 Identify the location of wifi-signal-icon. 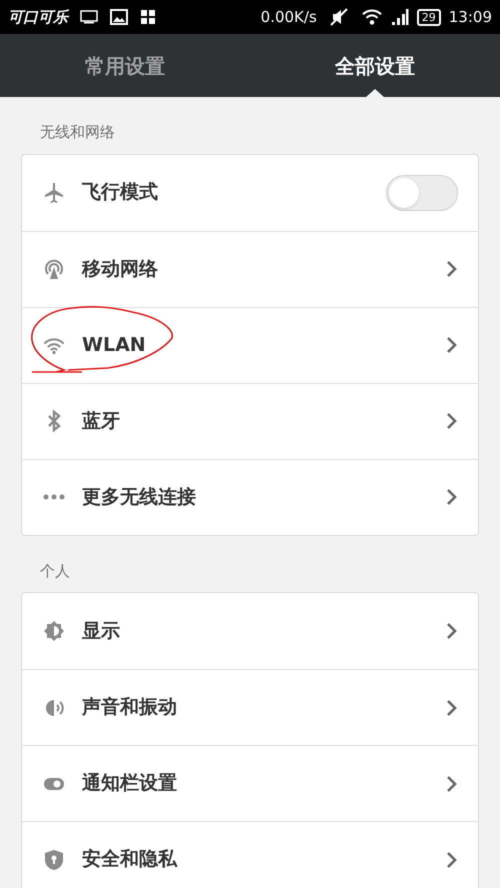
(371, 17).